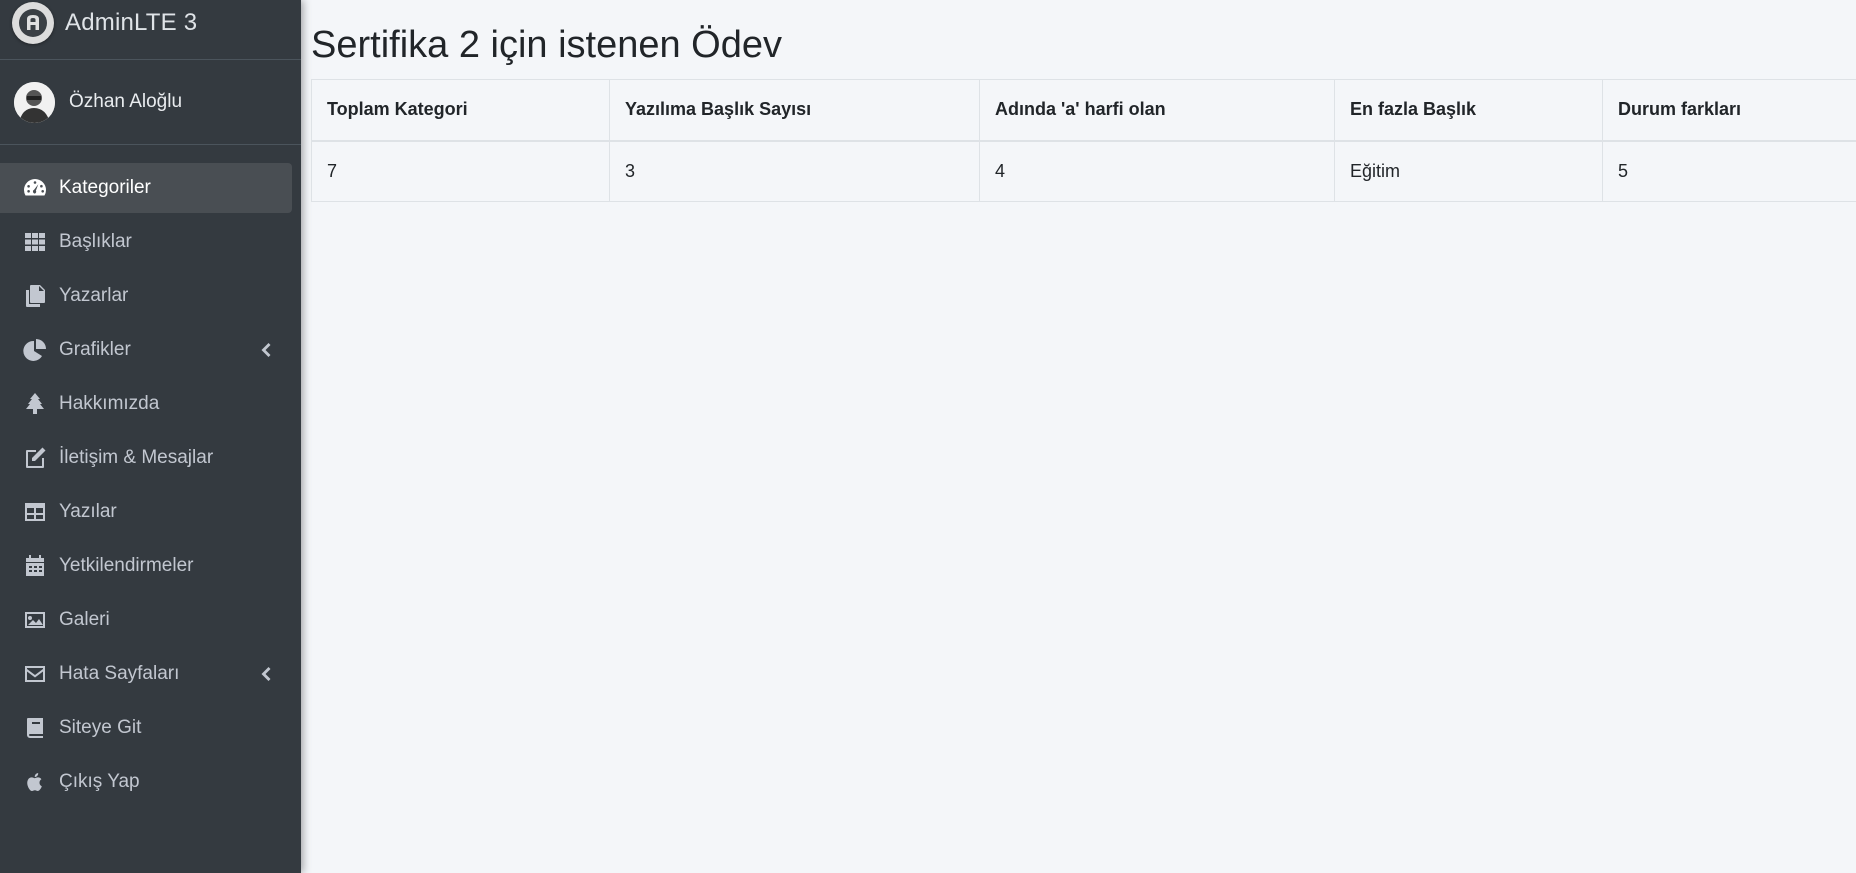 The width and height of the screenshot is (1856, 873). I want to click on brand-link: AdminLTE 3, so click(150, 30).